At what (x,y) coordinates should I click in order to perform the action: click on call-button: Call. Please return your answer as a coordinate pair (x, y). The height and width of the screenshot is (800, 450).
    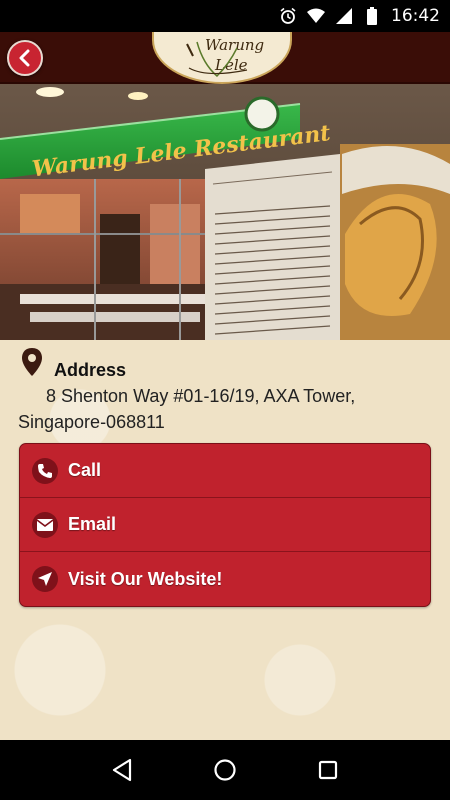
    Looking at the image, I should click on (225, 471).